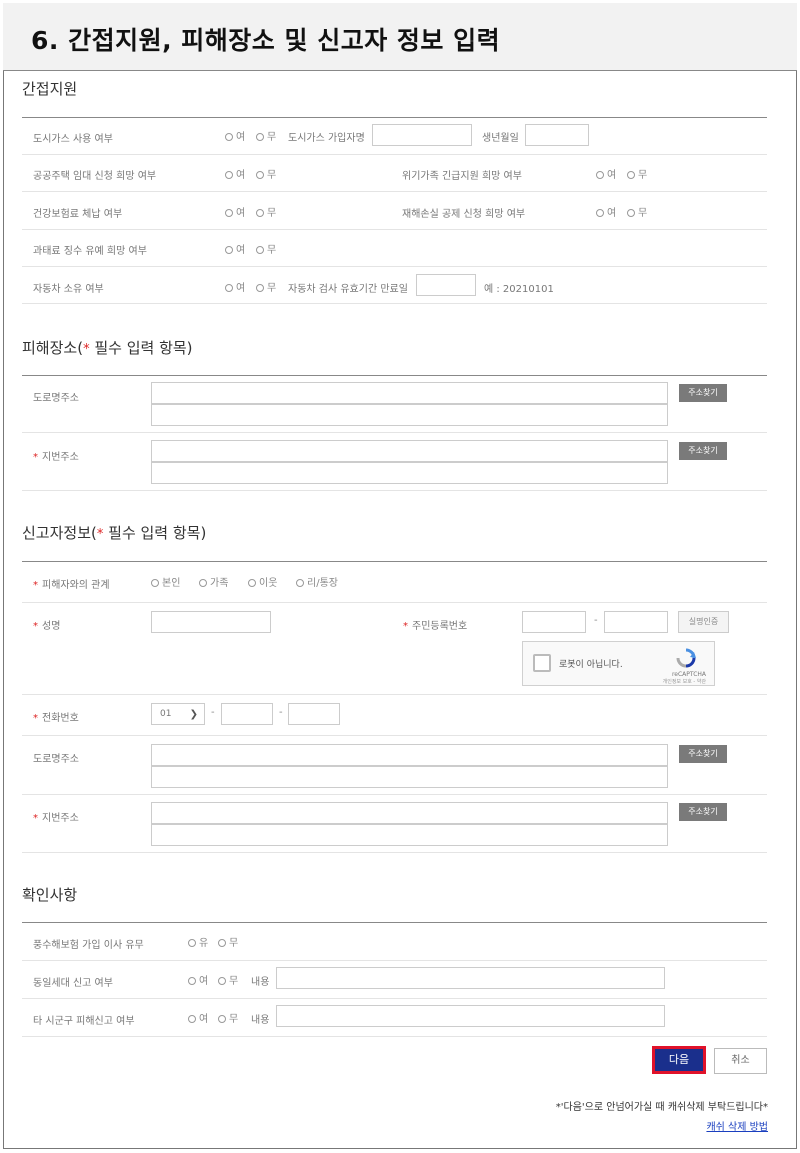 The image size is (800, 1153). I want to click on health-insurance-yes-radio: 여, so click(235, 211).